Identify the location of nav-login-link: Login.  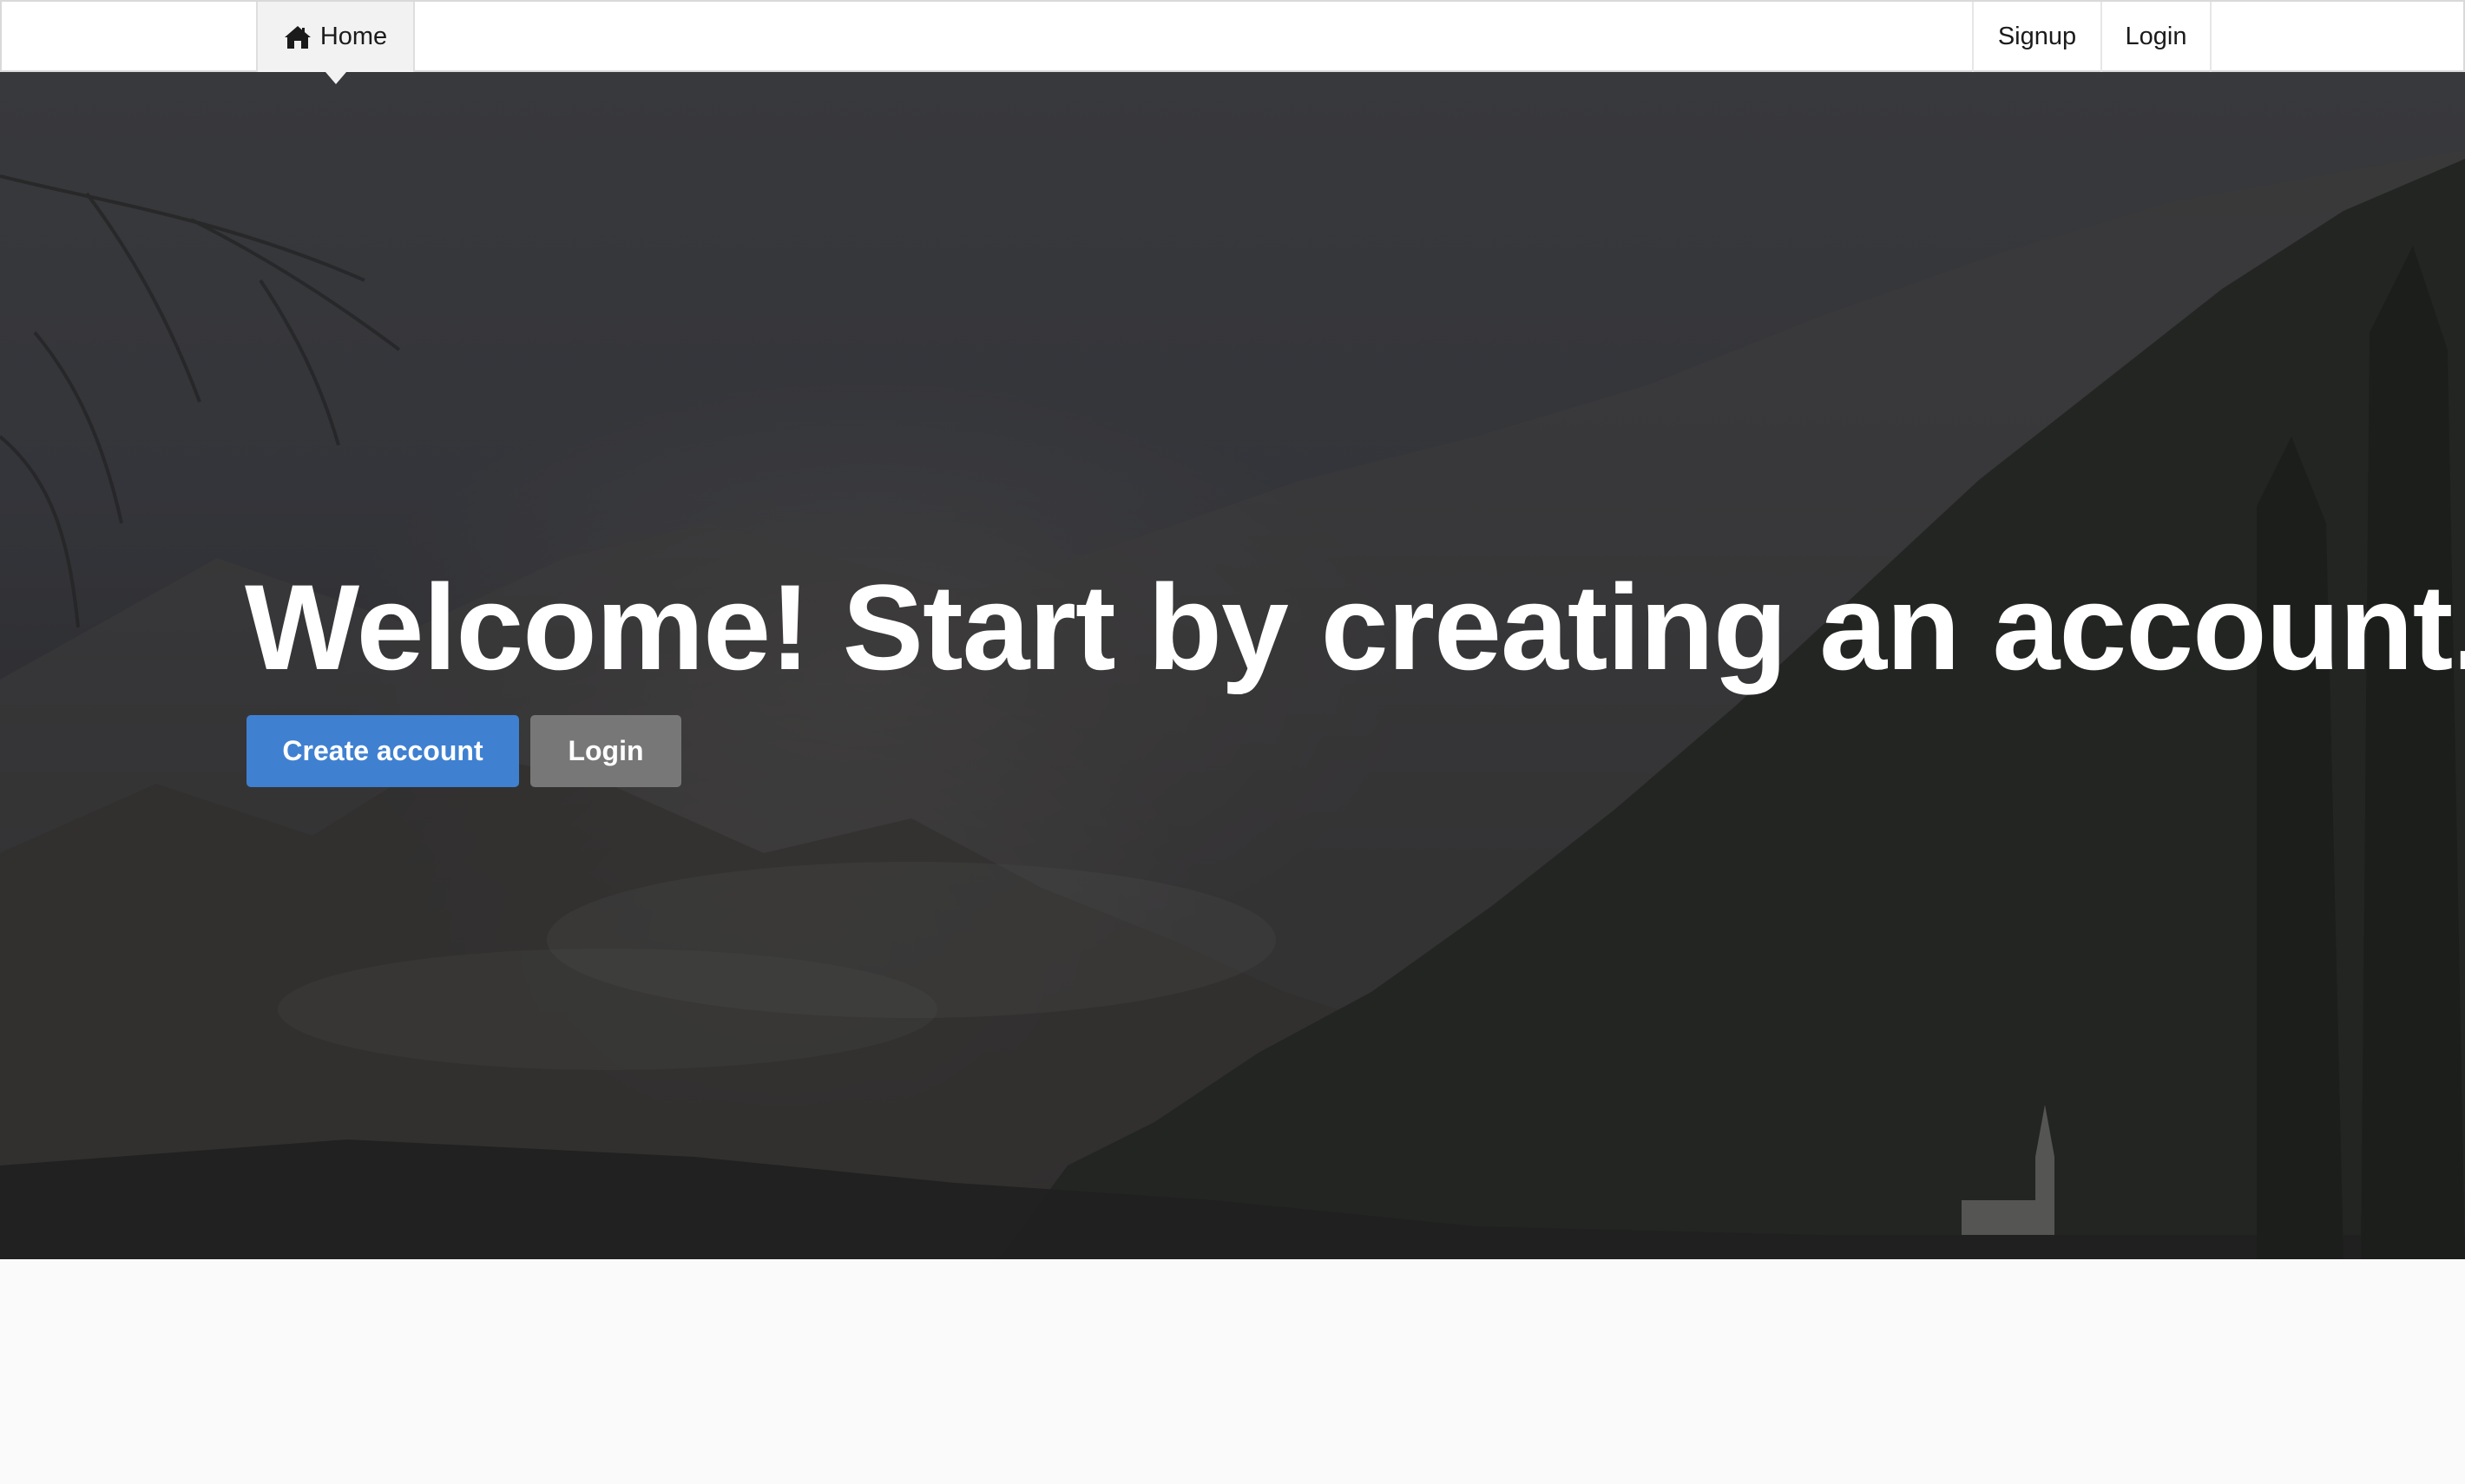
(2156, 37).